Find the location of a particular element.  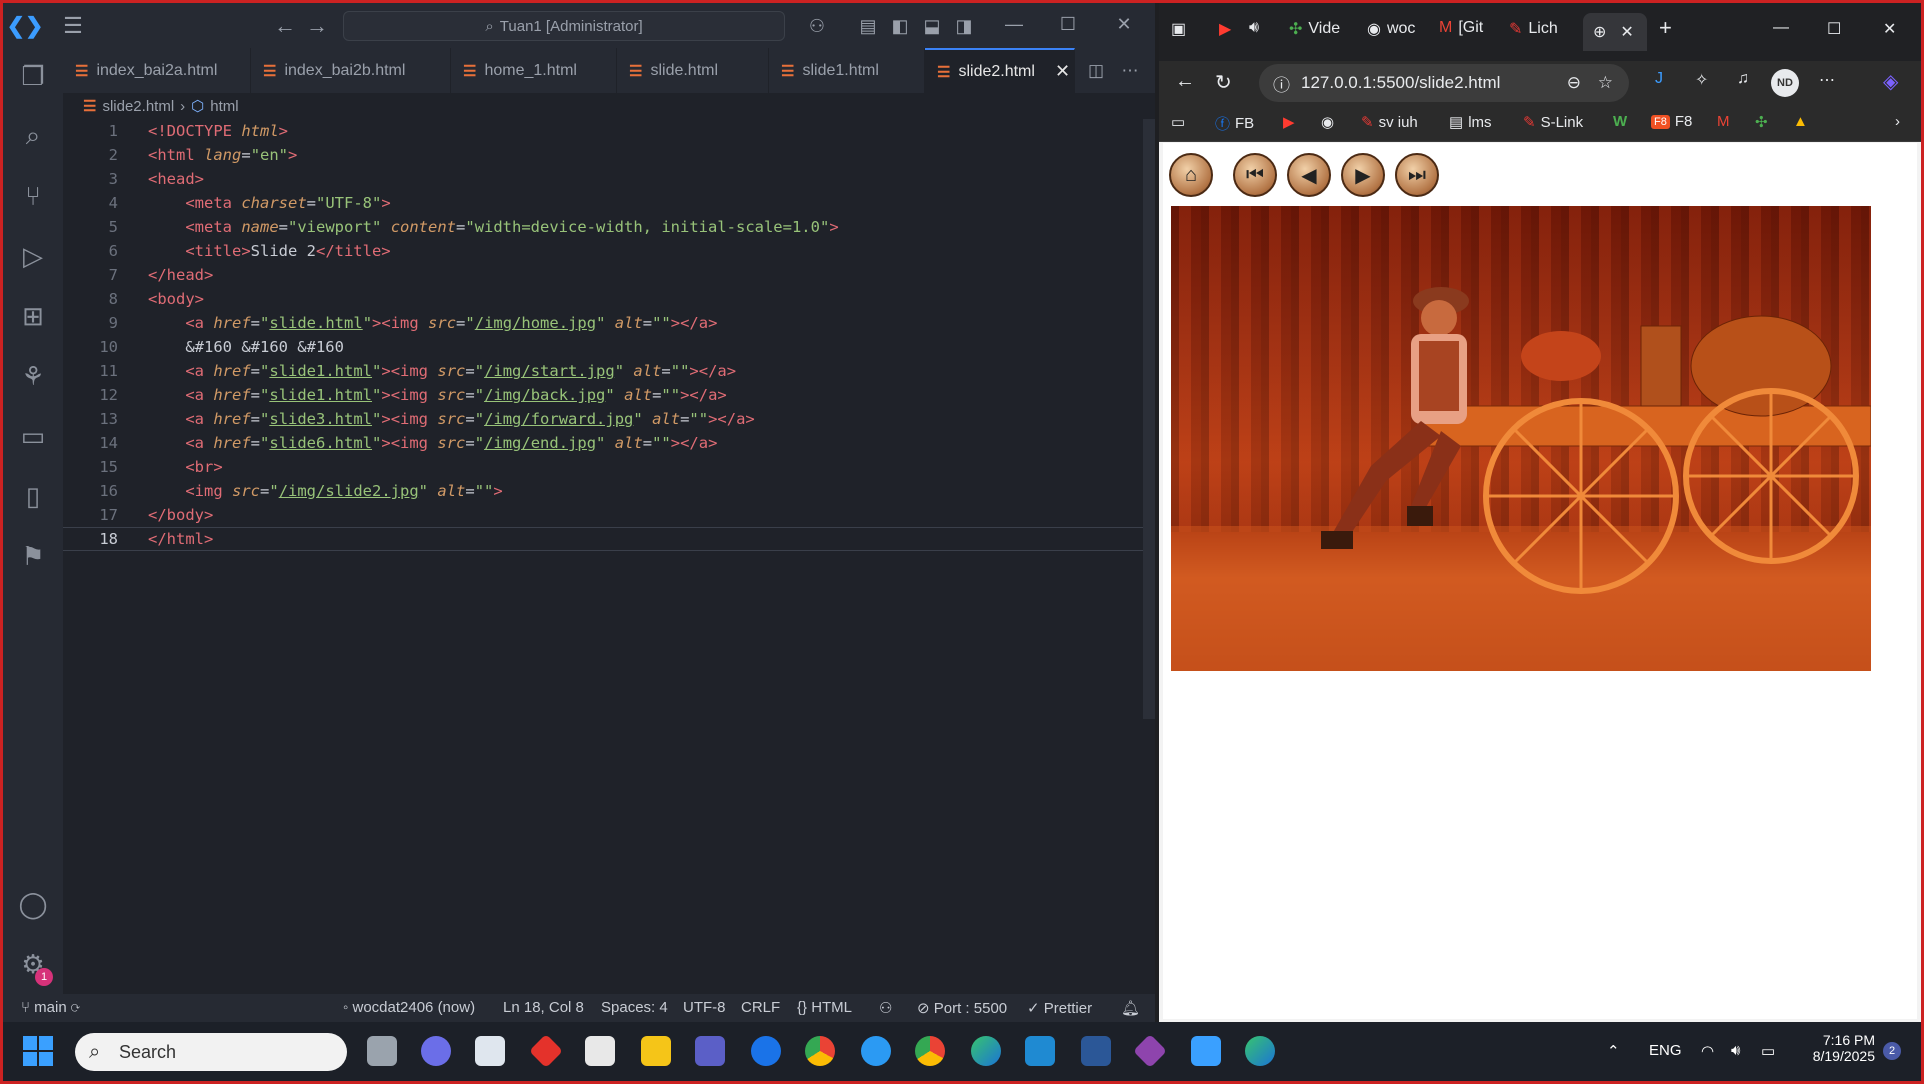

meet-icon is located at coordinates (436, 1051).